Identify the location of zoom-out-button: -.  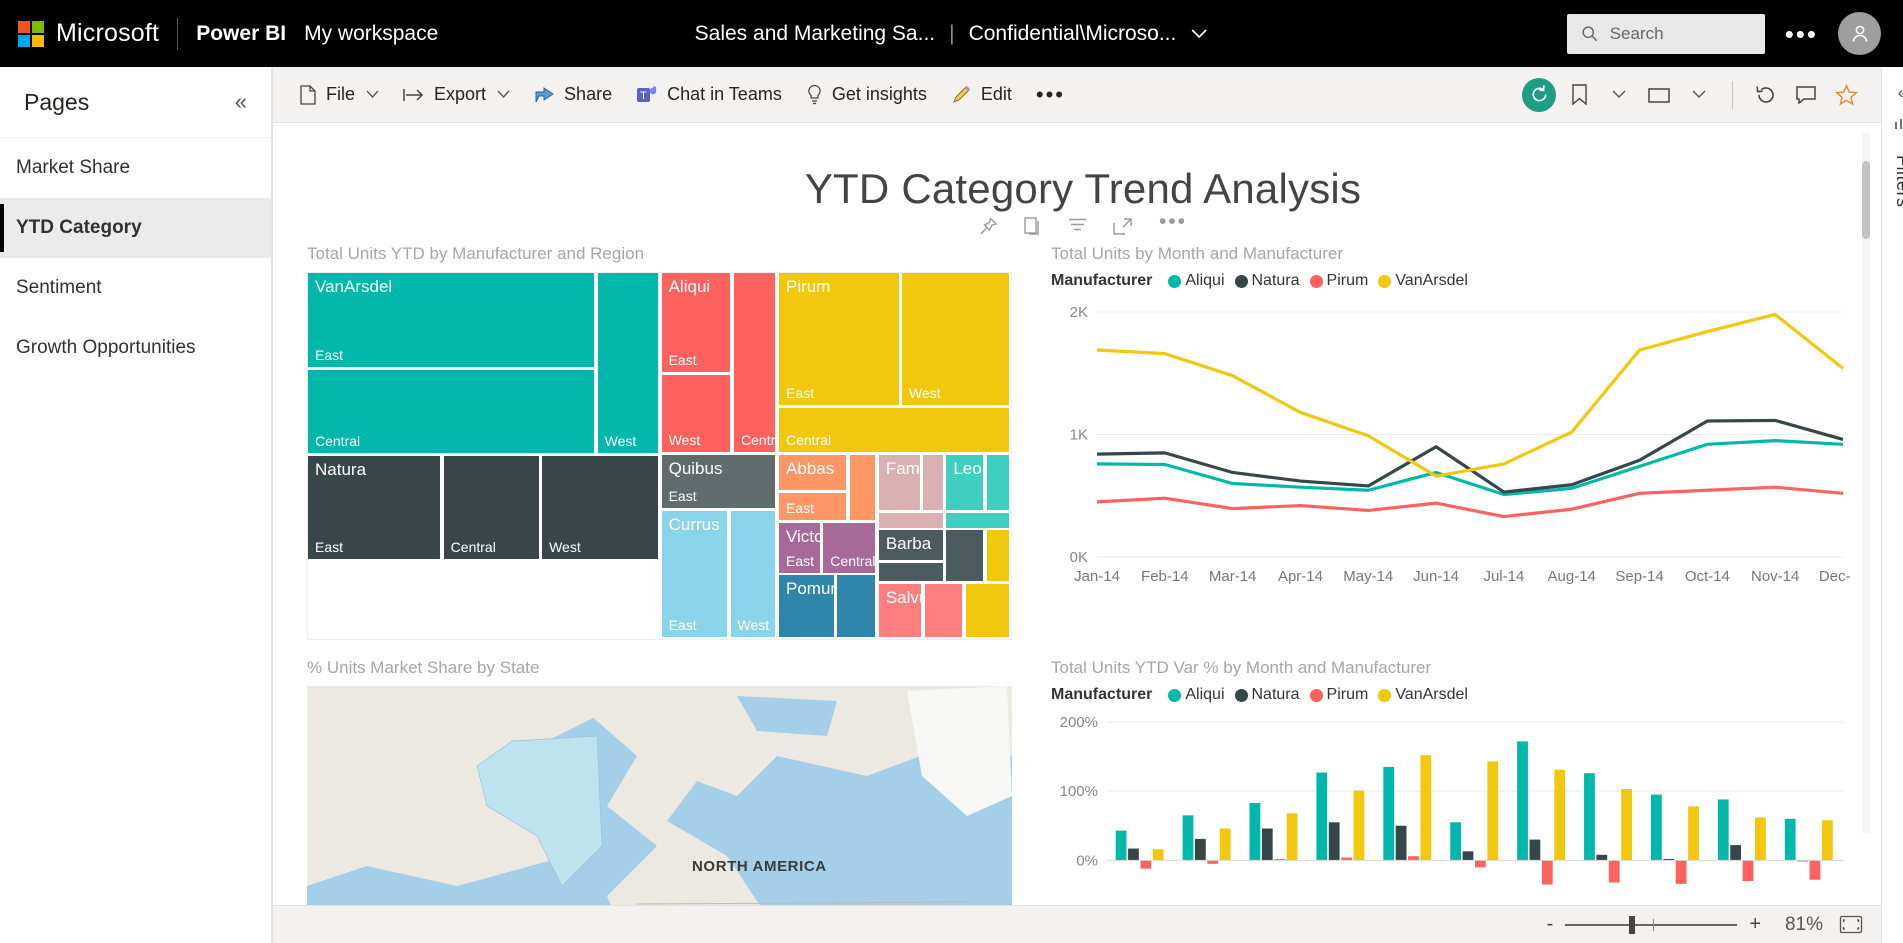
(1550, 924).